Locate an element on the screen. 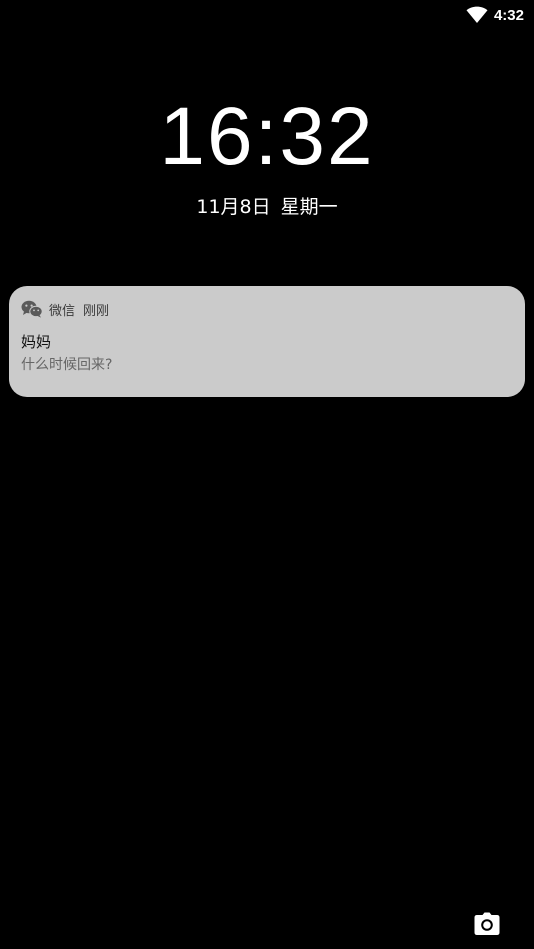 The height and width of the screenshot is (949, 534). status-time: 4:32 is located at coordinates (508, 15).